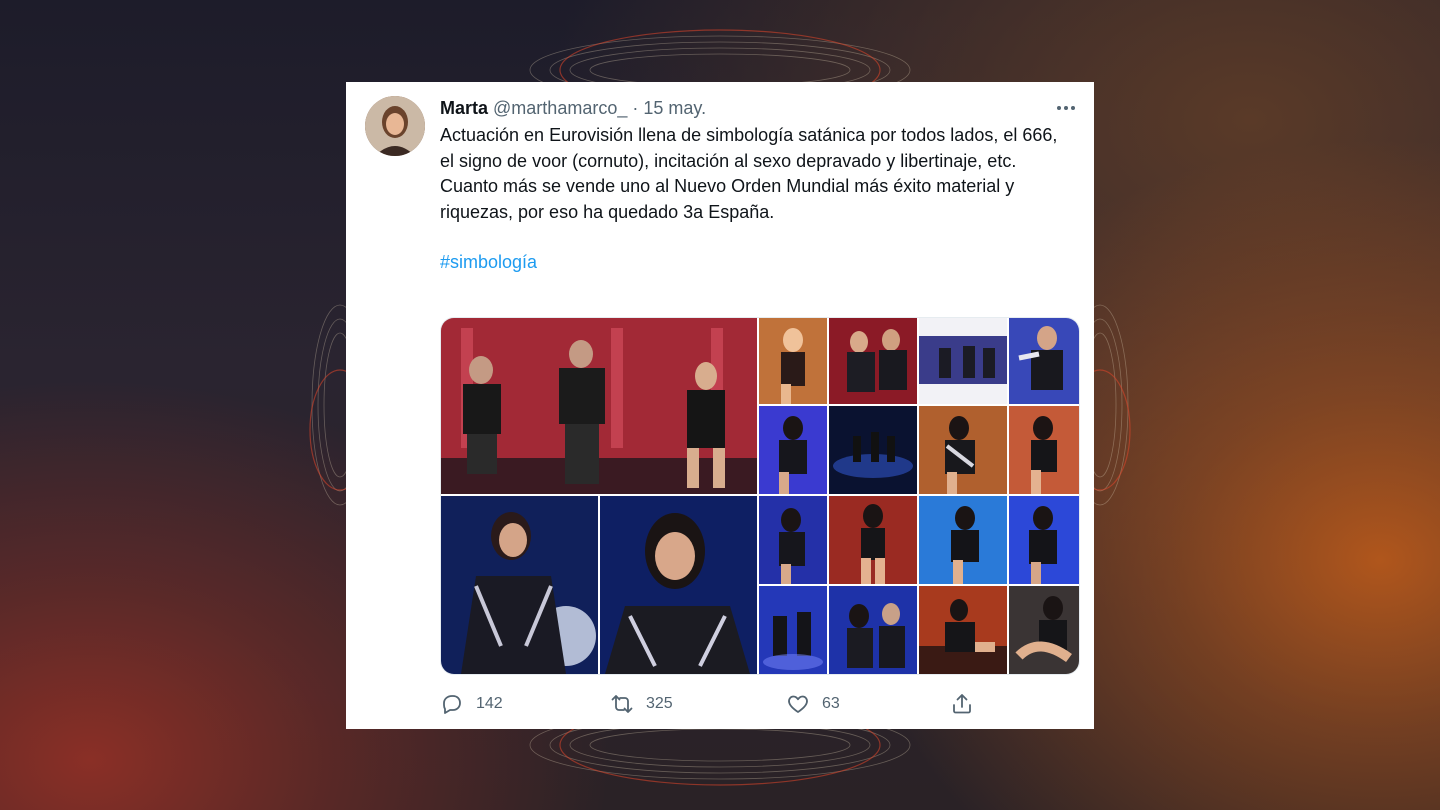 This screenshot has width=1440, height=810. What do you see at coordinates (1059, 108) in the screenshot?
I see `more-horizontal-icon` at bounding box center [1059, 108].